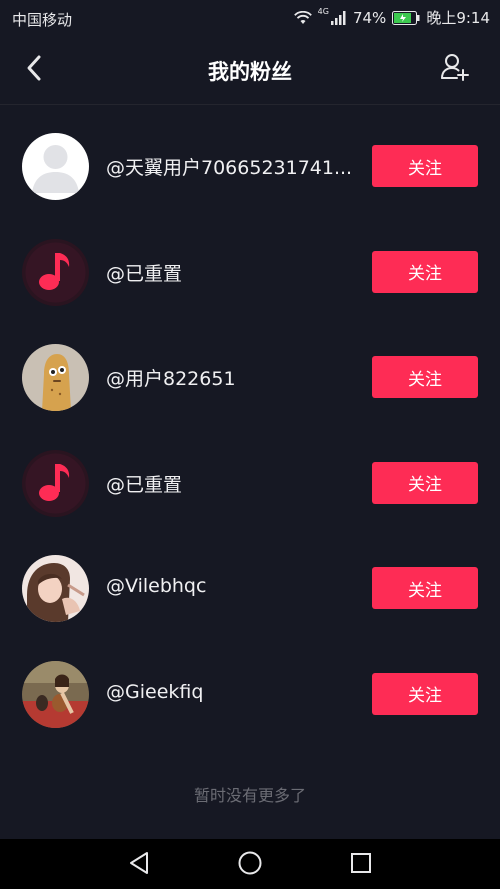  Describe the element at coordinates (249, 795) in the screenshot. I see `no-more-text: 暂时没有更多了` at that location.